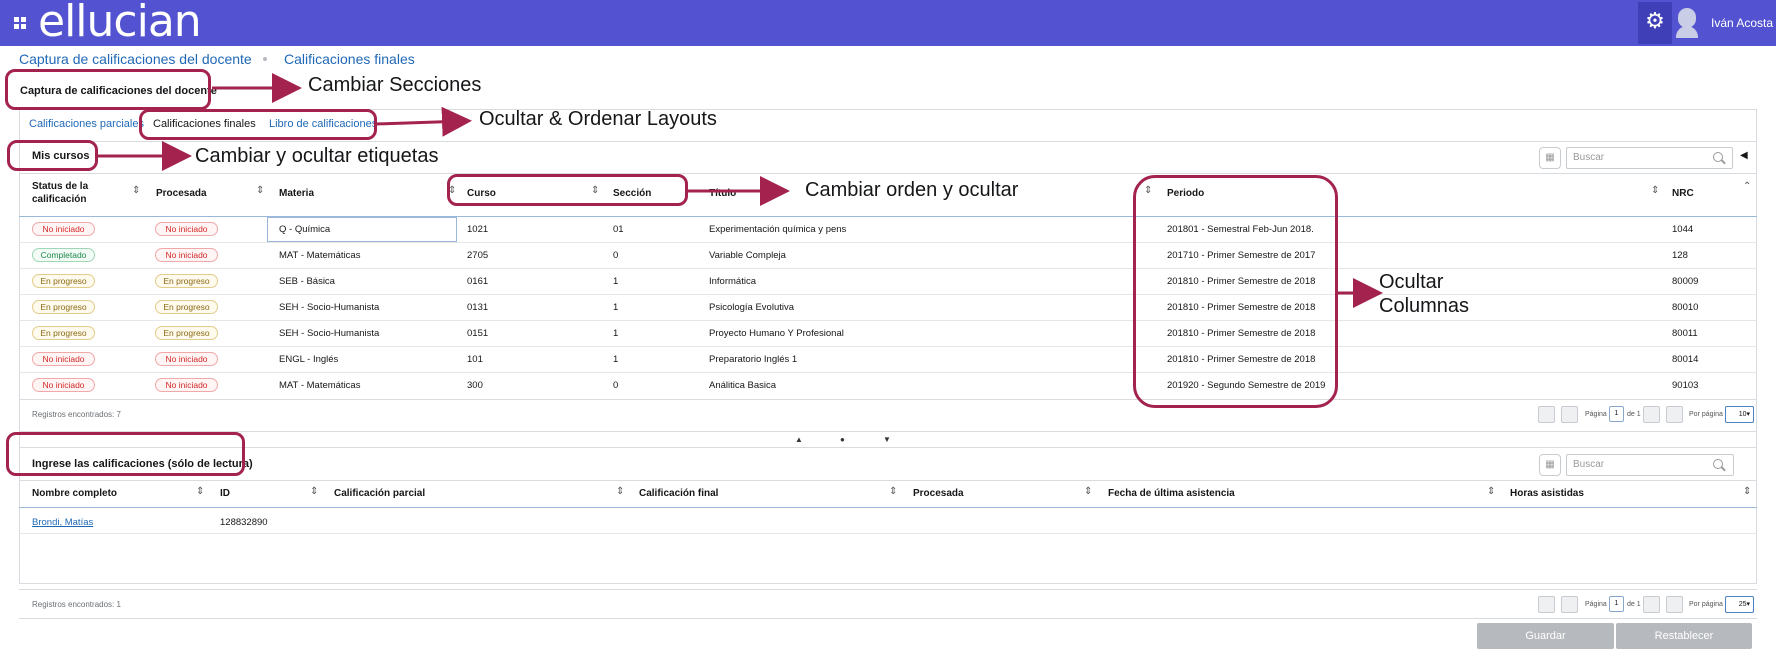 The width and height of the screenshot is (1776, 660). I want to click on cell-course: 101, so click(475, 359).